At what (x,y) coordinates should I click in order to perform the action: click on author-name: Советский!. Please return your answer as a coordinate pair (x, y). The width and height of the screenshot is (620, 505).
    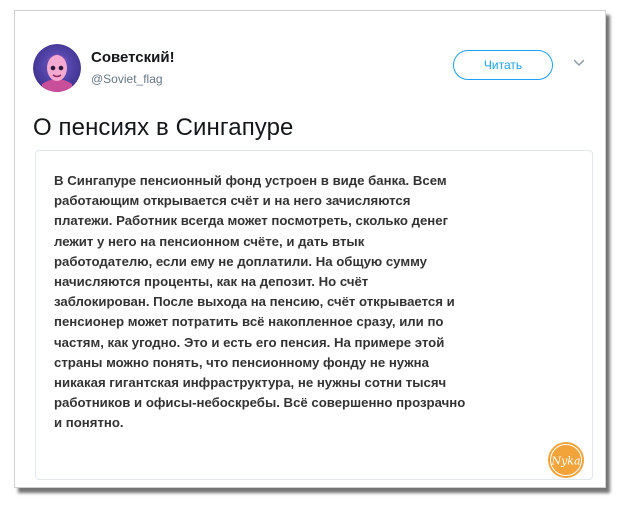
    Looking at the image, I should click on (133, 57).